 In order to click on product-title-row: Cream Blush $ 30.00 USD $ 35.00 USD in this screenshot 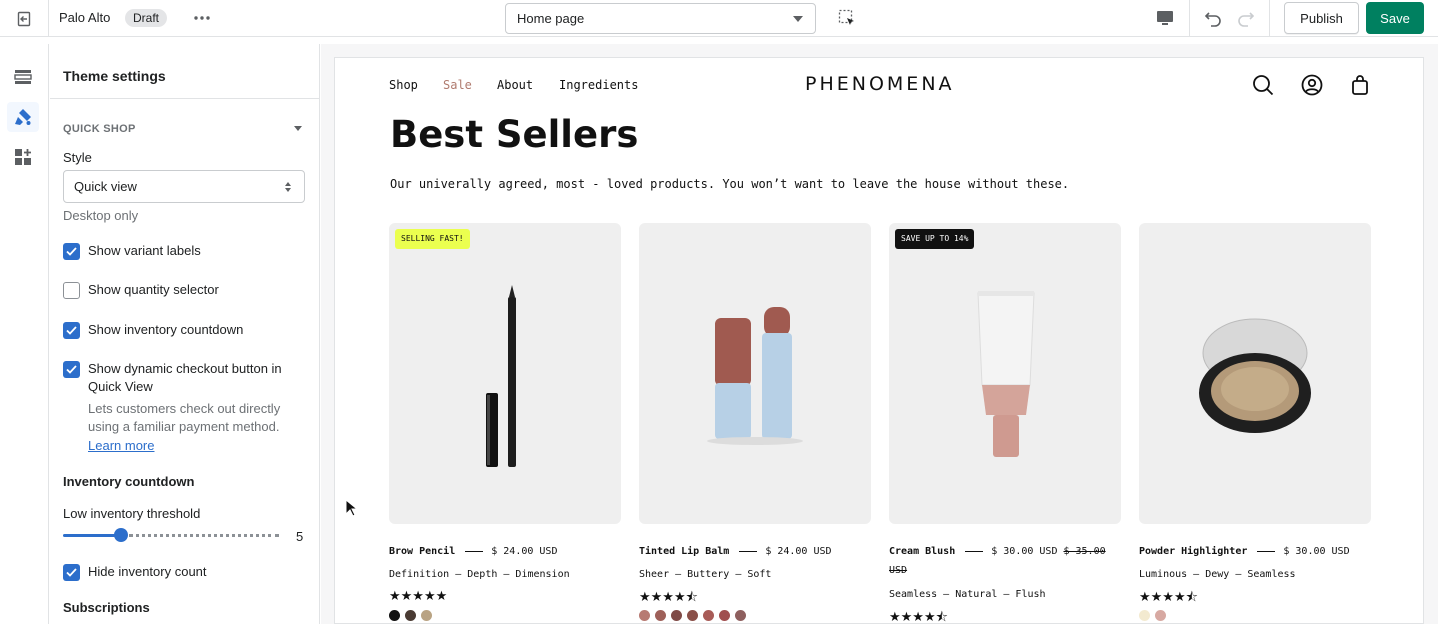, I will do `click(1004, 561)`.